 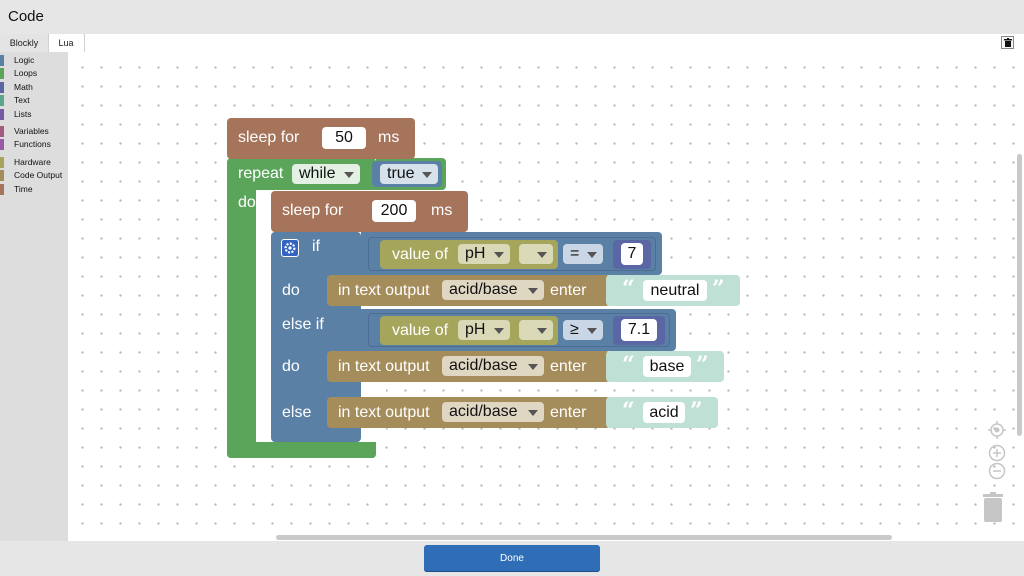 I want to click on recenter-icon, so click(x=997, y=432).